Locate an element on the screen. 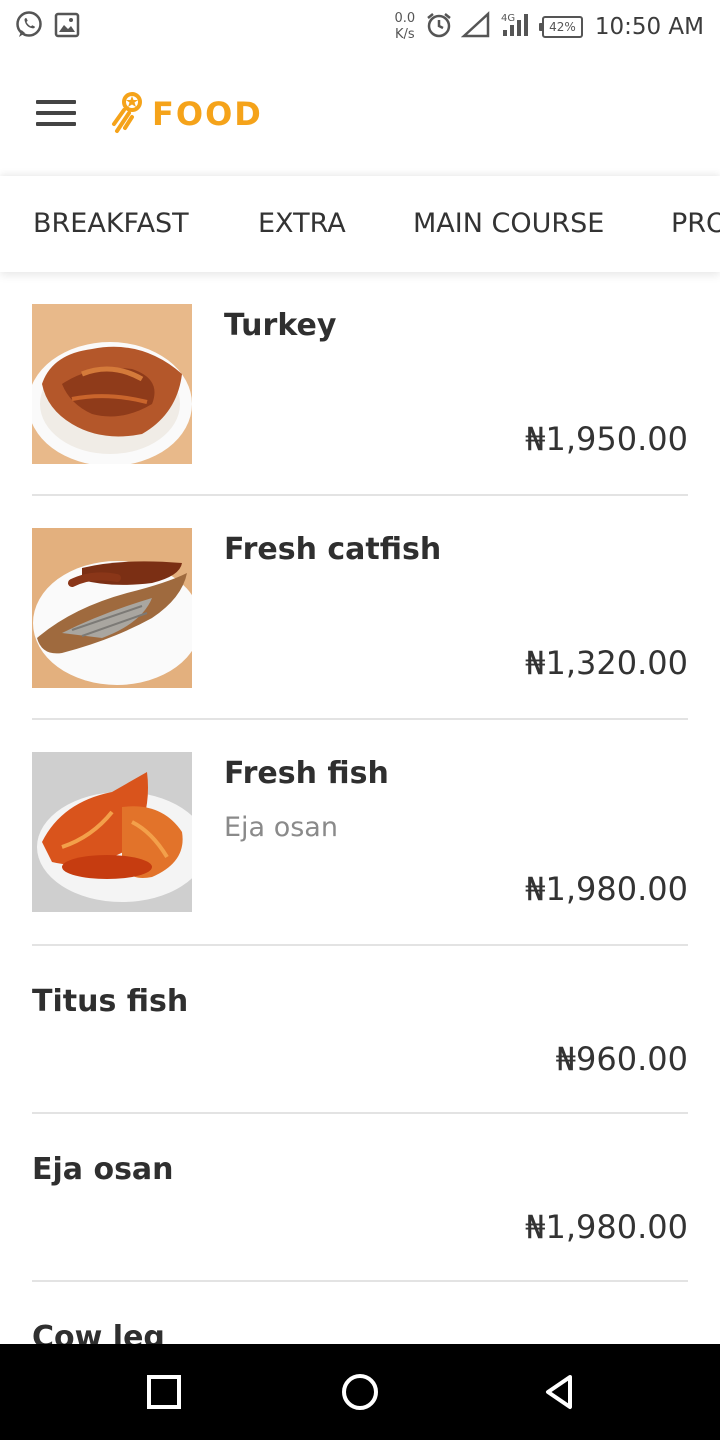 This screenshot has width=720, height=1440. item-name: Fresh fish is located at coordinates (306, 773).